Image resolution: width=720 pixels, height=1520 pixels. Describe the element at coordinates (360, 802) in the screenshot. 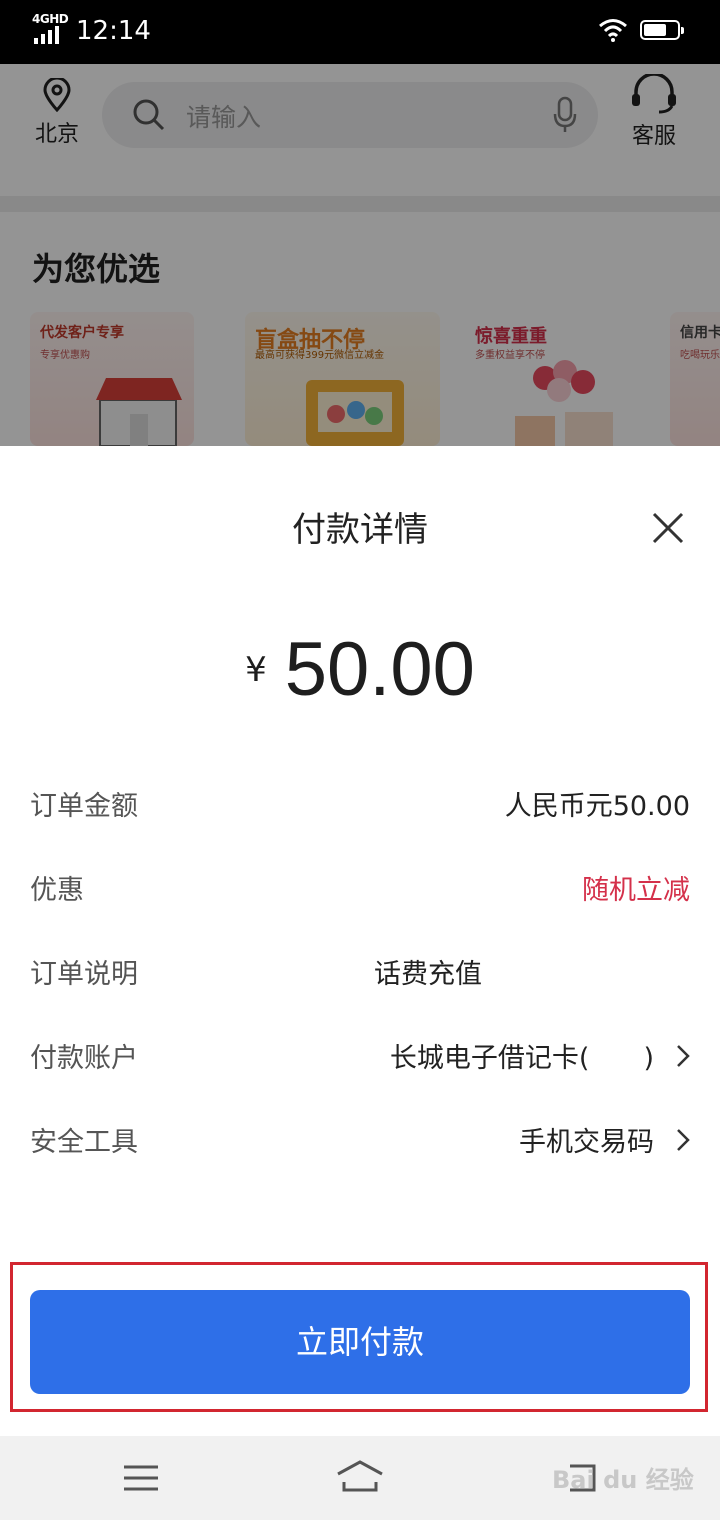

I see `detail-row-order-amount: 订单金额 人民币元50.00` at that location.